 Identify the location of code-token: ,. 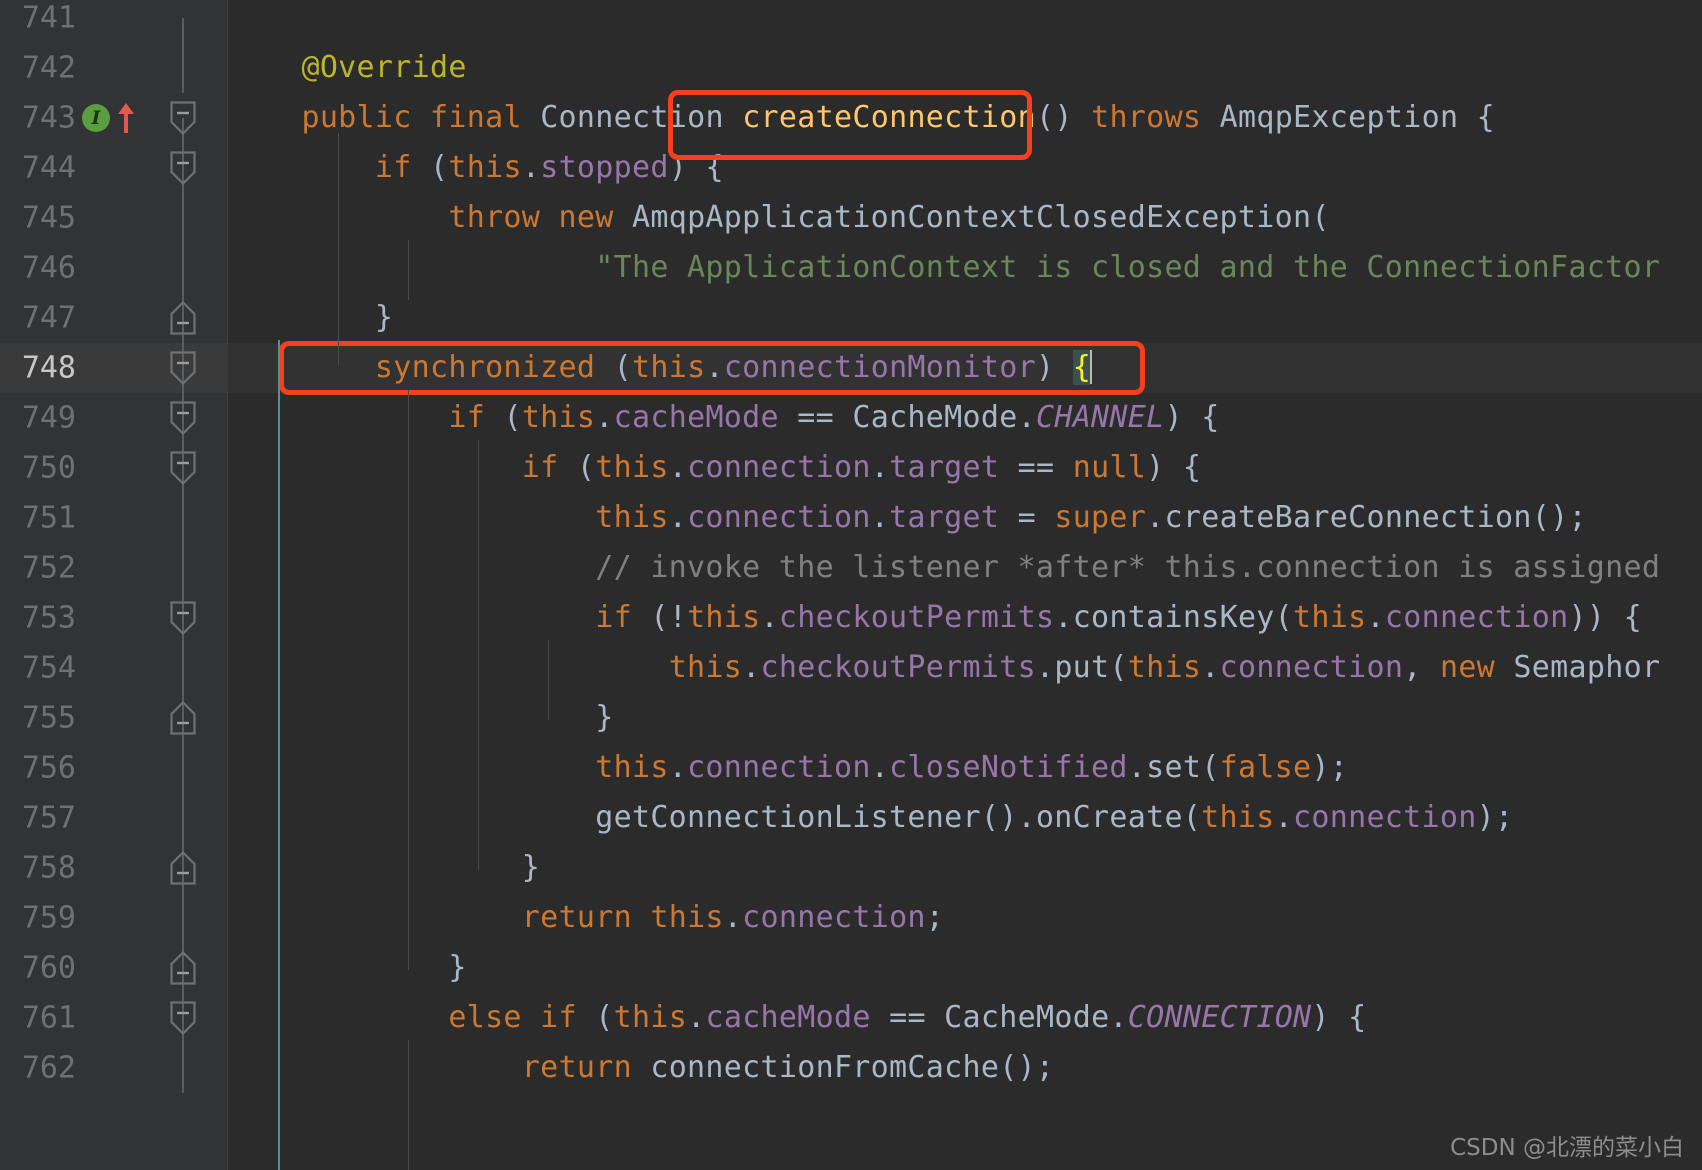
(1421, 667).